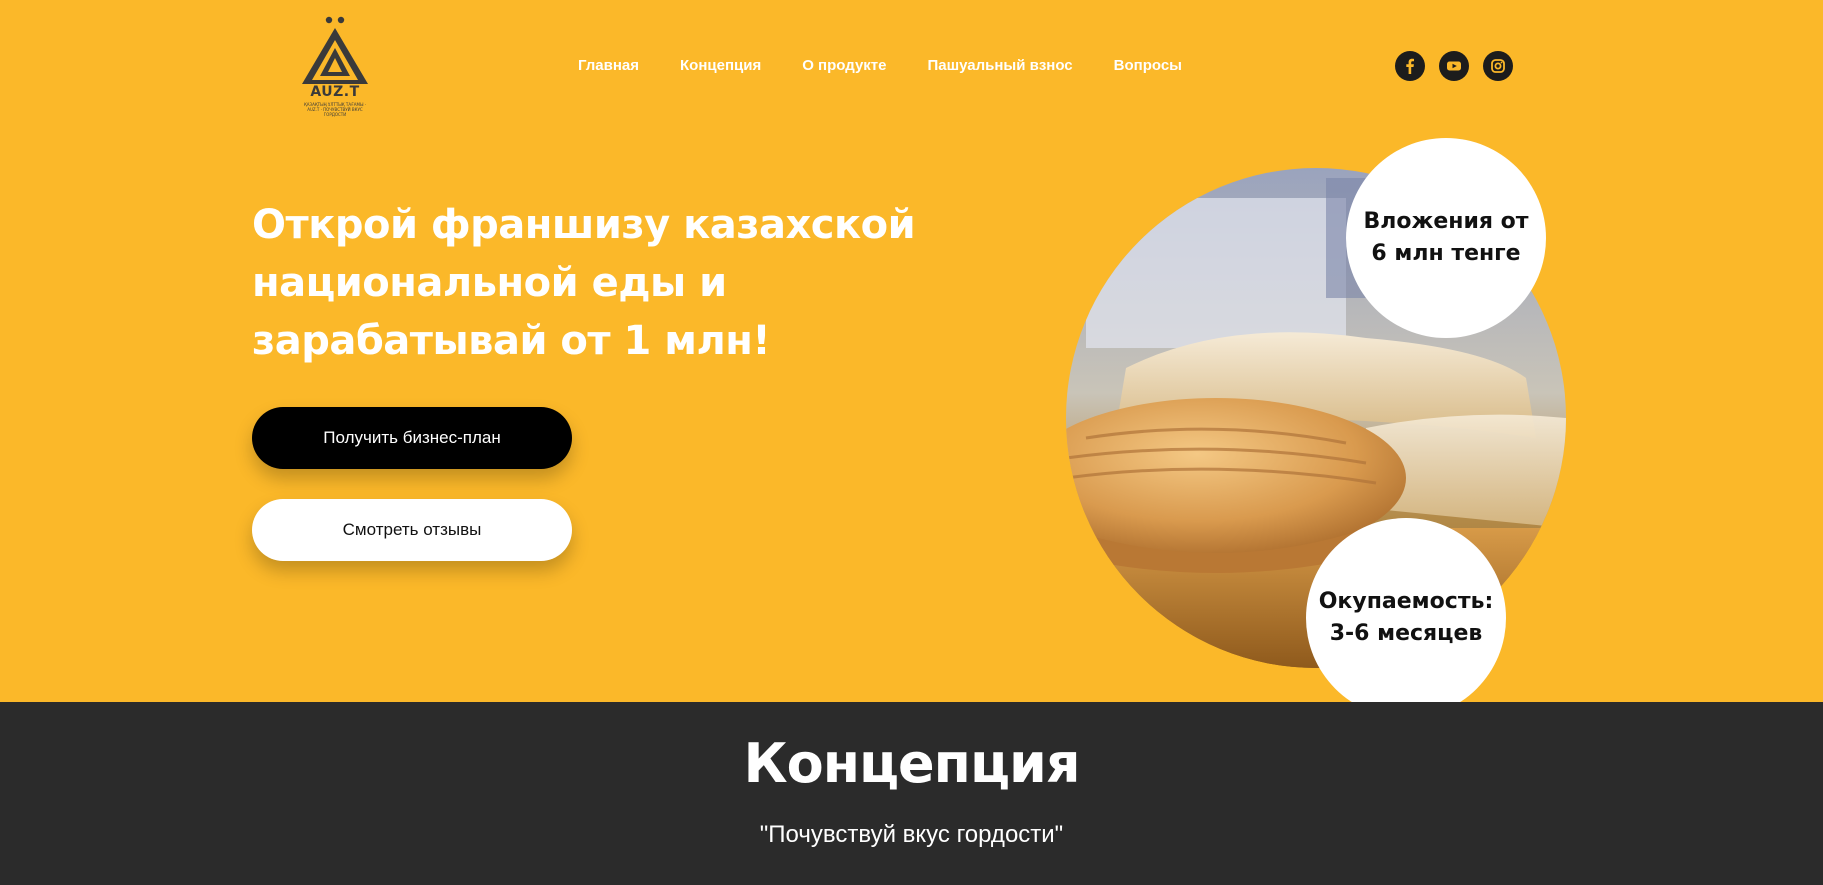  Describe the element at coordinates (412, 438) in the screenshot. I see `get-business-plan-button: Получить бизнес-план` at that location.